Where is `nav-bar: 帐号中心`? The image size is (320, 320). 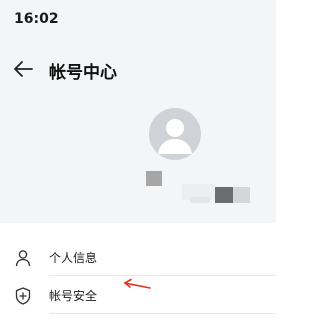 nav-bar: 帐号中心 is located at coordinates (138, 69).